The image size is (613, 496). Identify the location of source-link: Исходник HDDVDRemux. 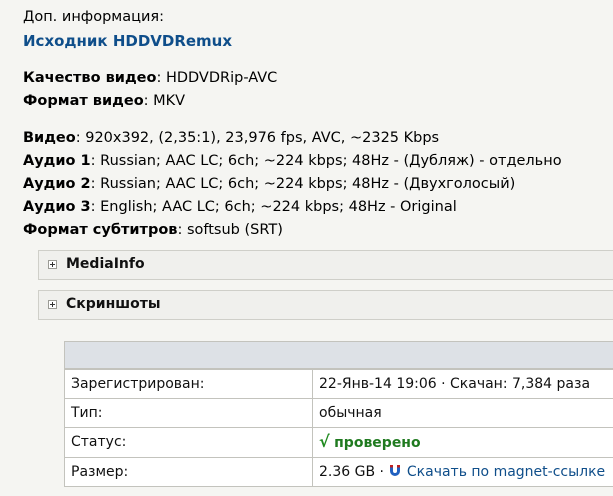
(127, 41).